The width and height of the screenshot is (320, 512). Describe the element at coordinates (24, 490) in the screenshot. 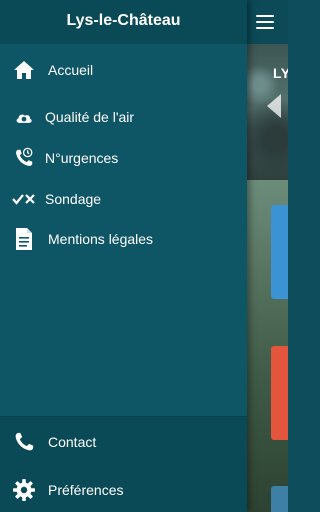

I see `gear-icon` at that location.